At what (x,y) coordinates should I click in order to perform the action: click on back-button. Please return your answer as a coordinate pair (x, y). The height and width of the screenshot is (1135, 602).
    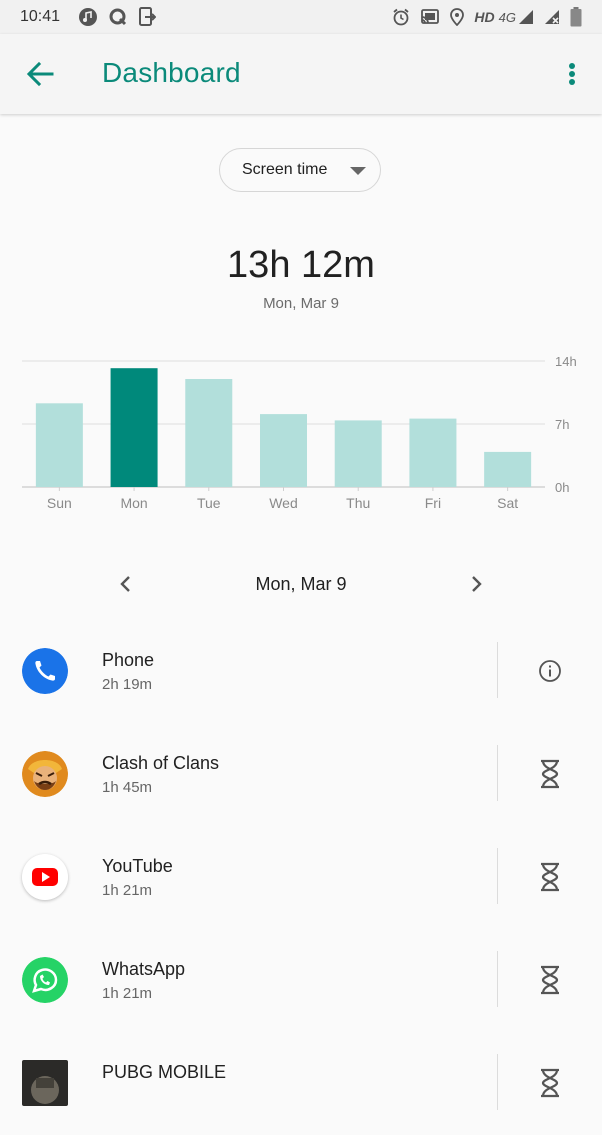
    Looking at the image, I should click on (40, 74).